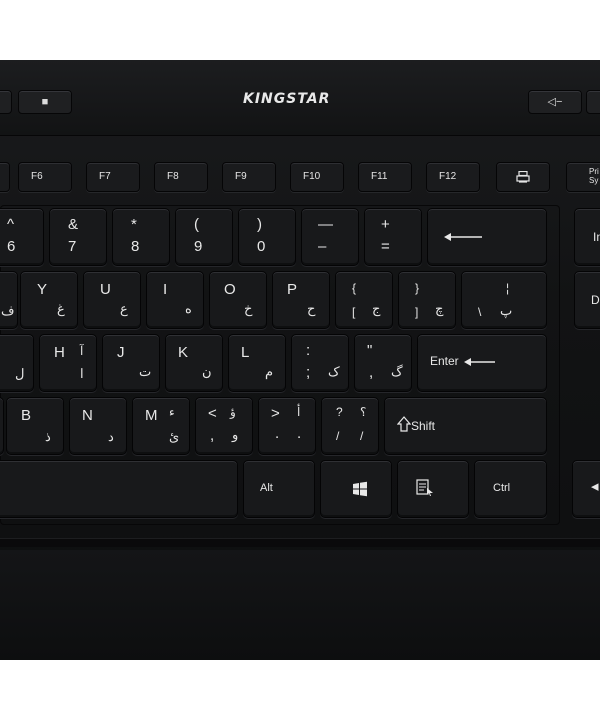 Image resolution: width=600 pixels, height=720 pixels. Describe the element at coordinates (198, 246) in the screenshot. I see `key-9-bottom: 9` at that location.